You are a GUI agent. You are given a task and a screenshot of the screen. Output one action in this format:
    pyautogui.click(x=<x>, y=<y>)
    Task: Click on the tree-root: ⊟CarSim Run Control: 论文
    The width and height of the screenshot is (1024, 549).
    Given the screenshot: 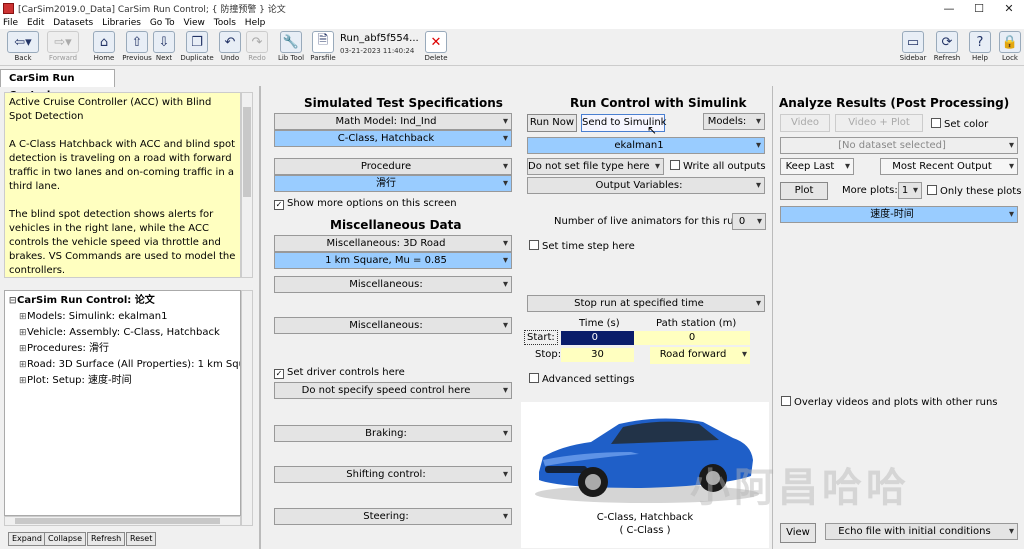 What is the action you would take?
    pyautogui.click(x=122, y=301)
    